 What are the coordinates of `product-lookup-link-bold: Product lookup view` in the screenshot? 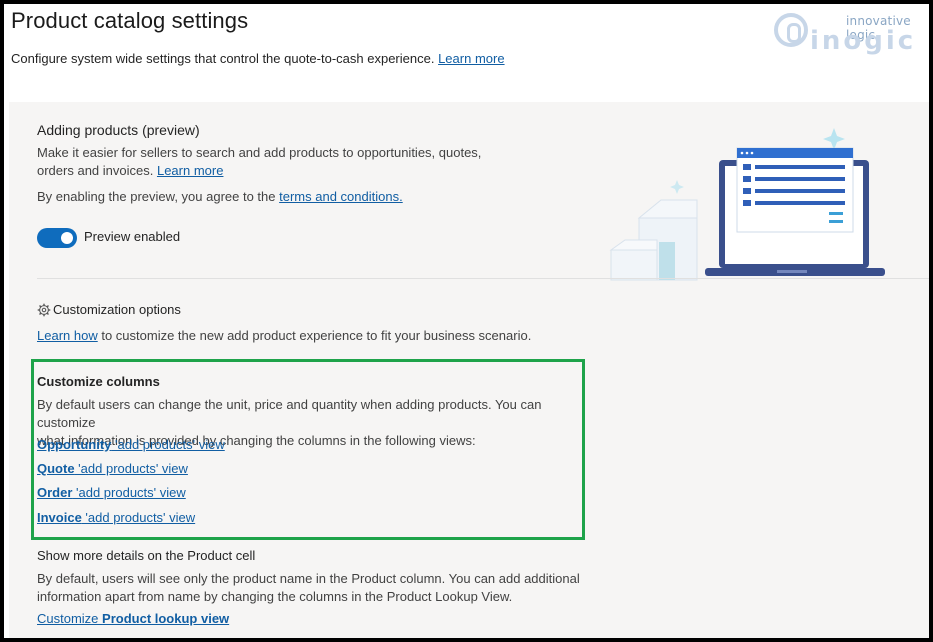 It's located at (166, 618).